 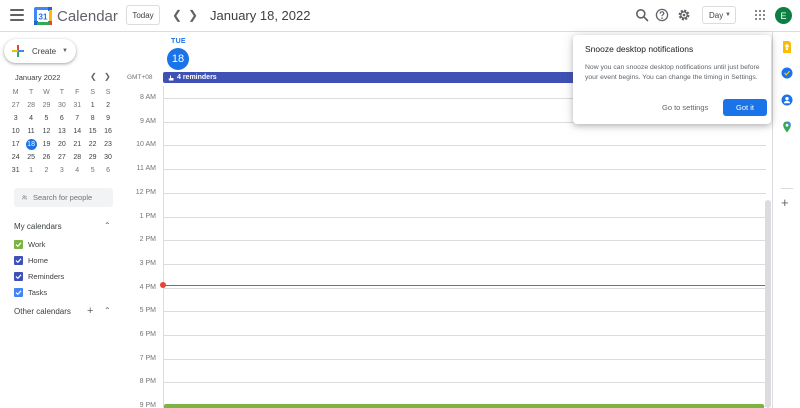 What do you see at coordinates (77, 118) in the screenshot?
I see `mini-day-cell: 7` at bounding box center [77, 118].